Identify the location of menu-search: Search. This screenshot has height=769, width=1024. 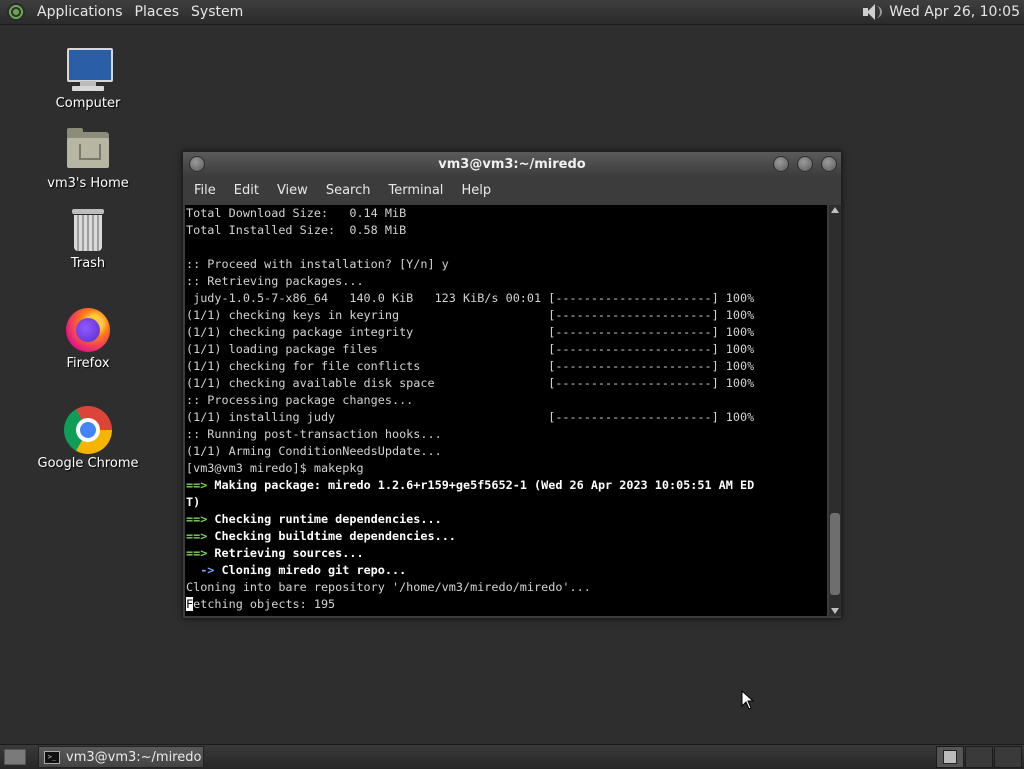
(348, 190).